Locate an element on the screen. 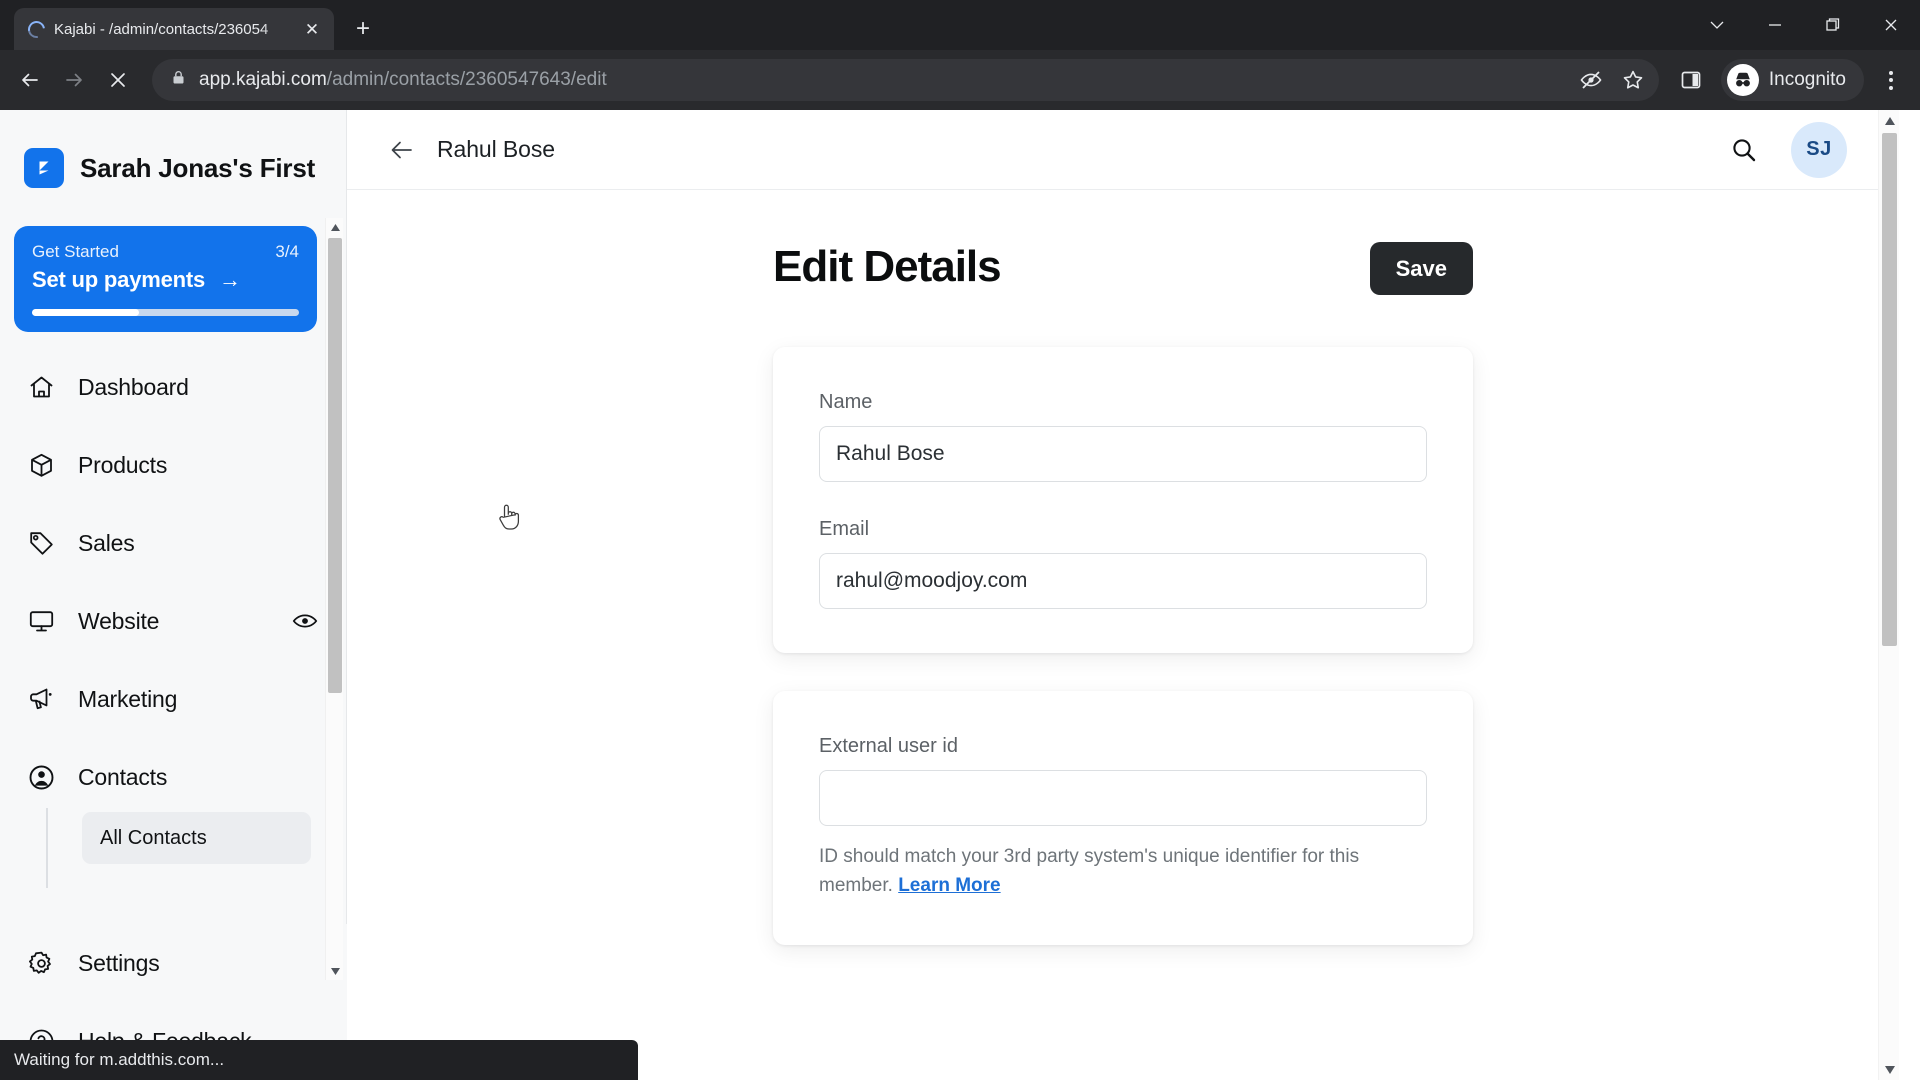  profile-label: Incognito is located at coordinates (1807, 79).